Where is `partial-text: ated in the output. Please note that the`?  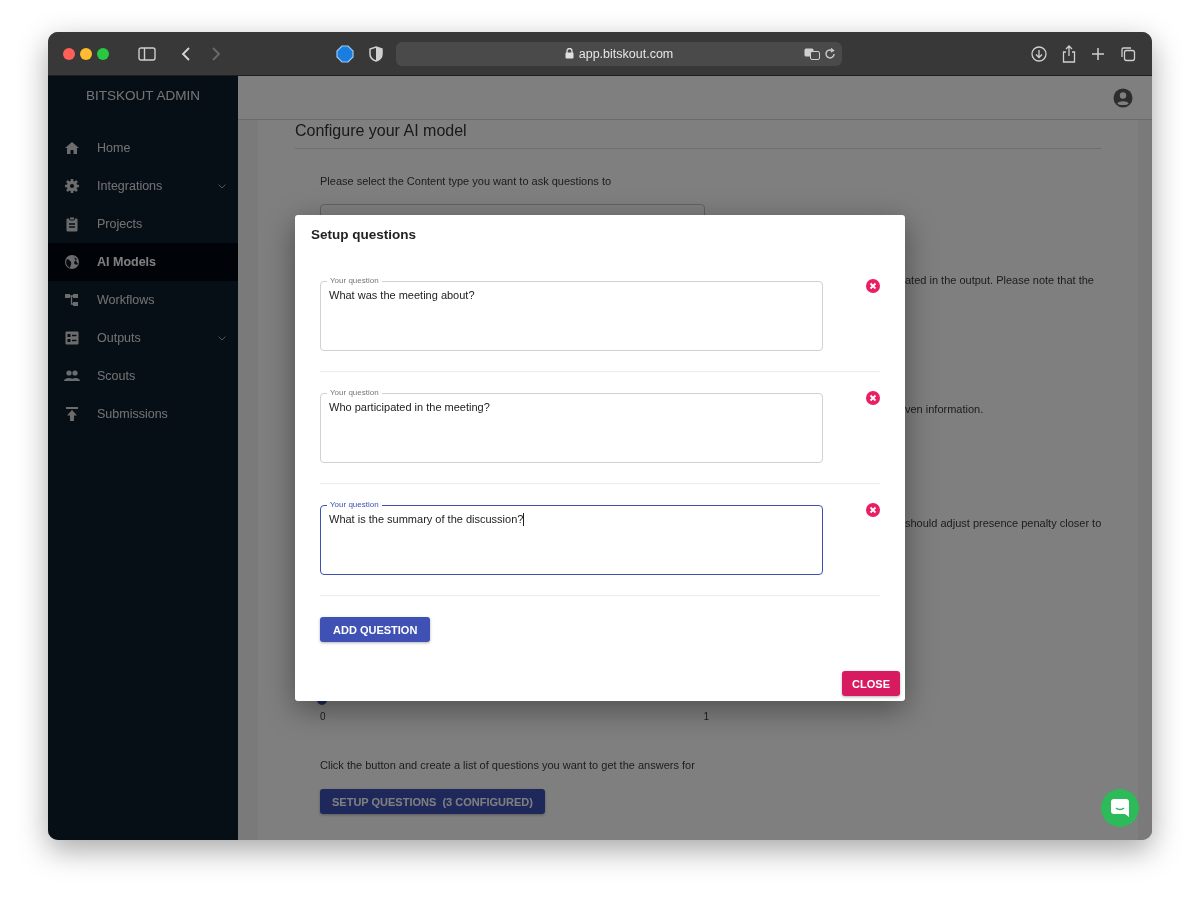 partial-text: ated in the output. Please note that the is located at coordinates (1000, 280).